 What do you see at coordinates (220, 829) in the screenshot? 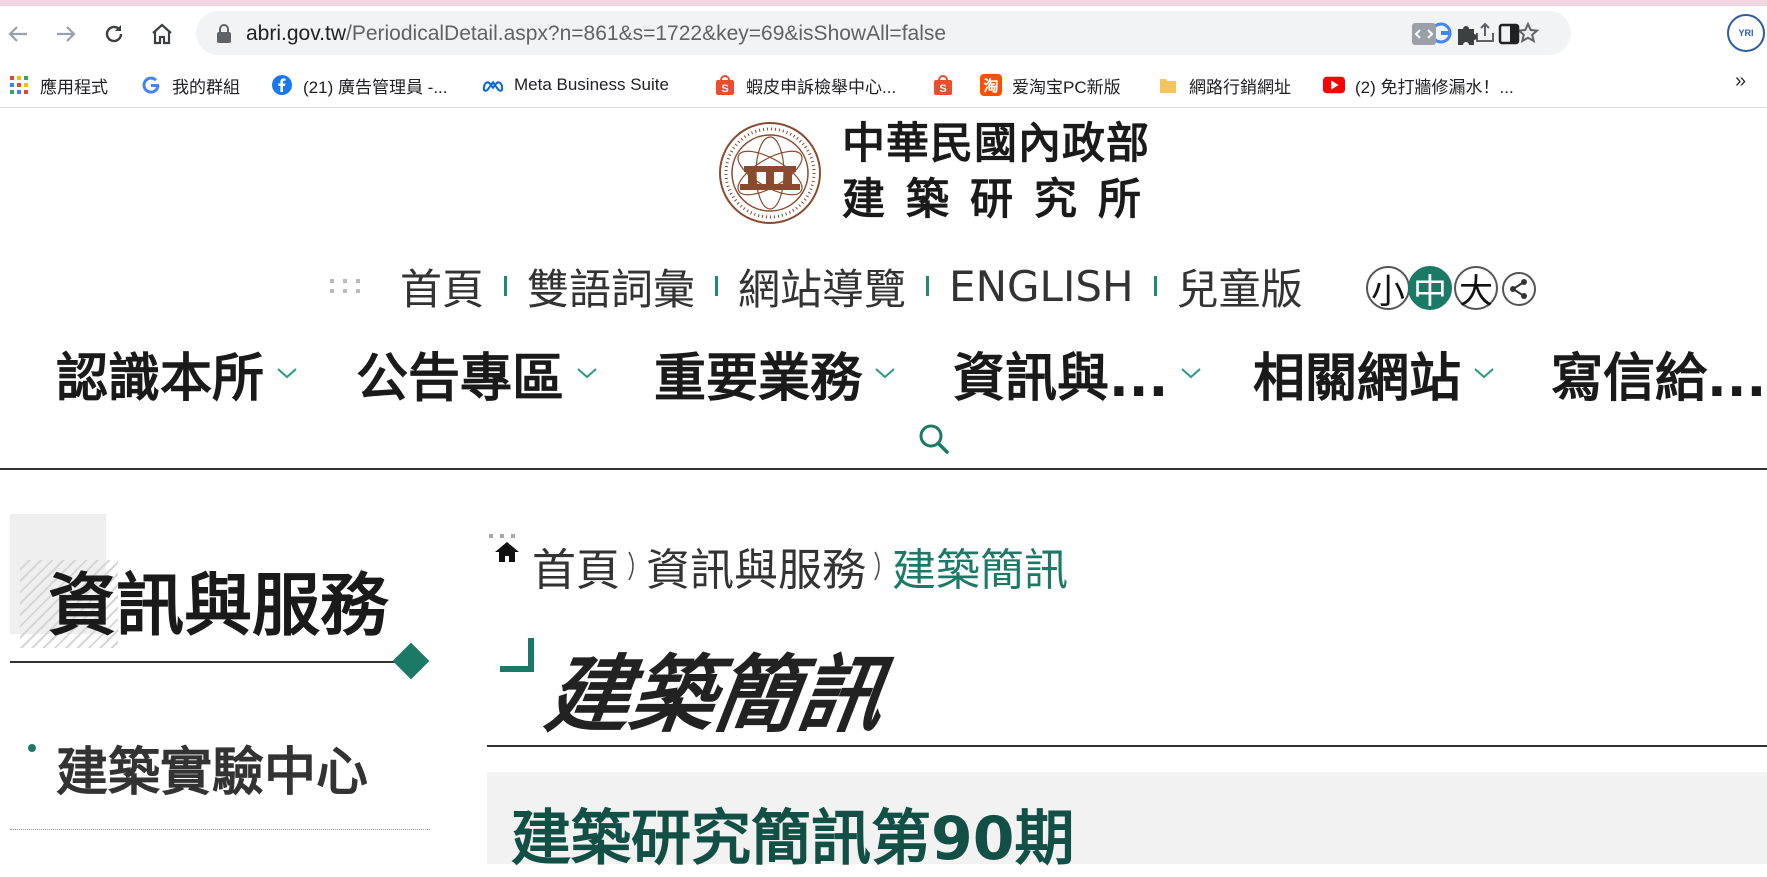
I see `sidebar-item-divider` at bounding box center [220, 829].